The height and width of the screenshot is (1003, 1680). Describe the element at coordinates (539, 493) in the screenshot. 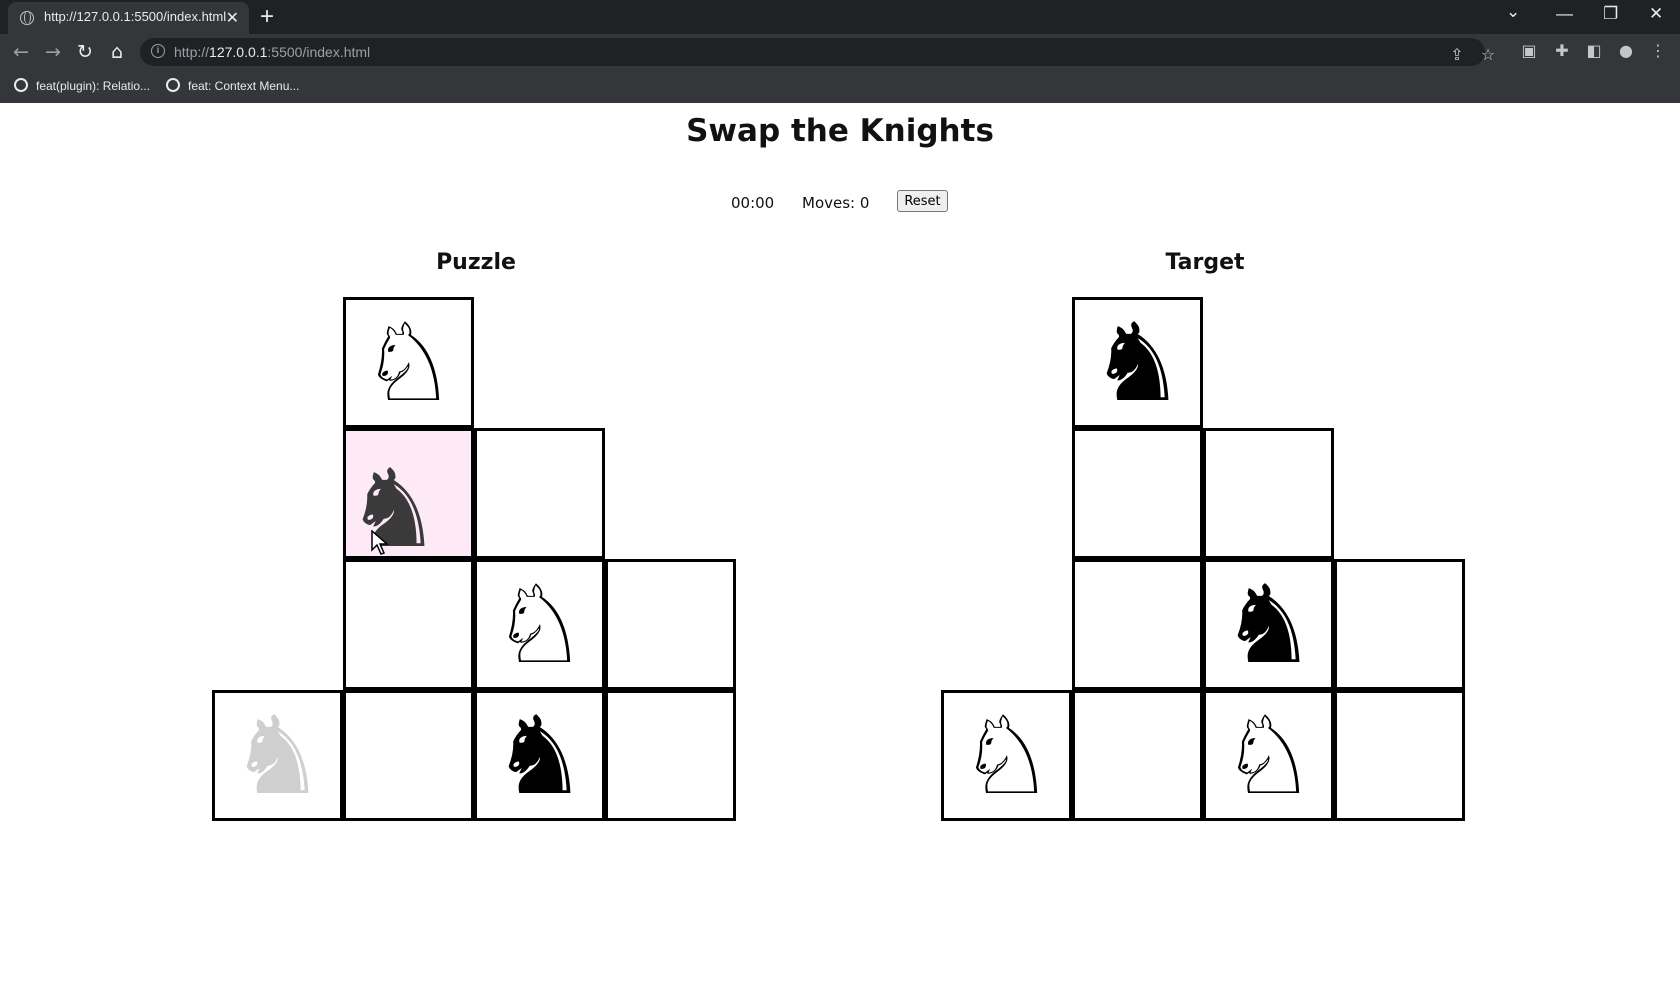

I see `puzzle-cell-r1c2` at that location.